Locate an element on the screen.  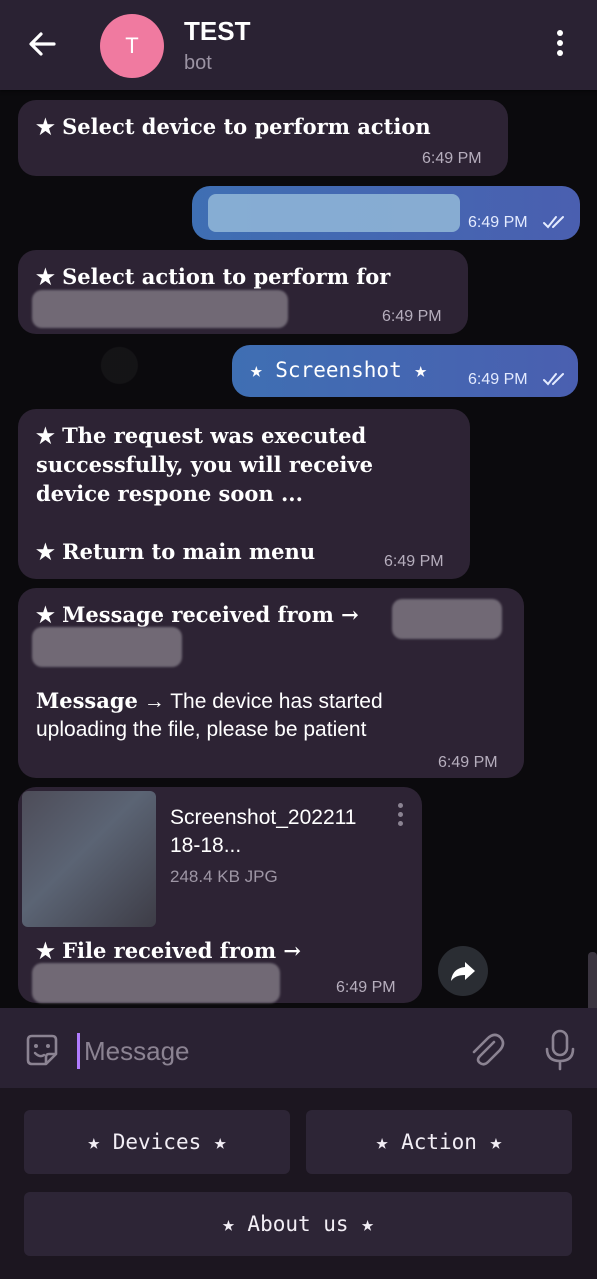
chat-header: T TEST bot is located at coordinates (298, 45).